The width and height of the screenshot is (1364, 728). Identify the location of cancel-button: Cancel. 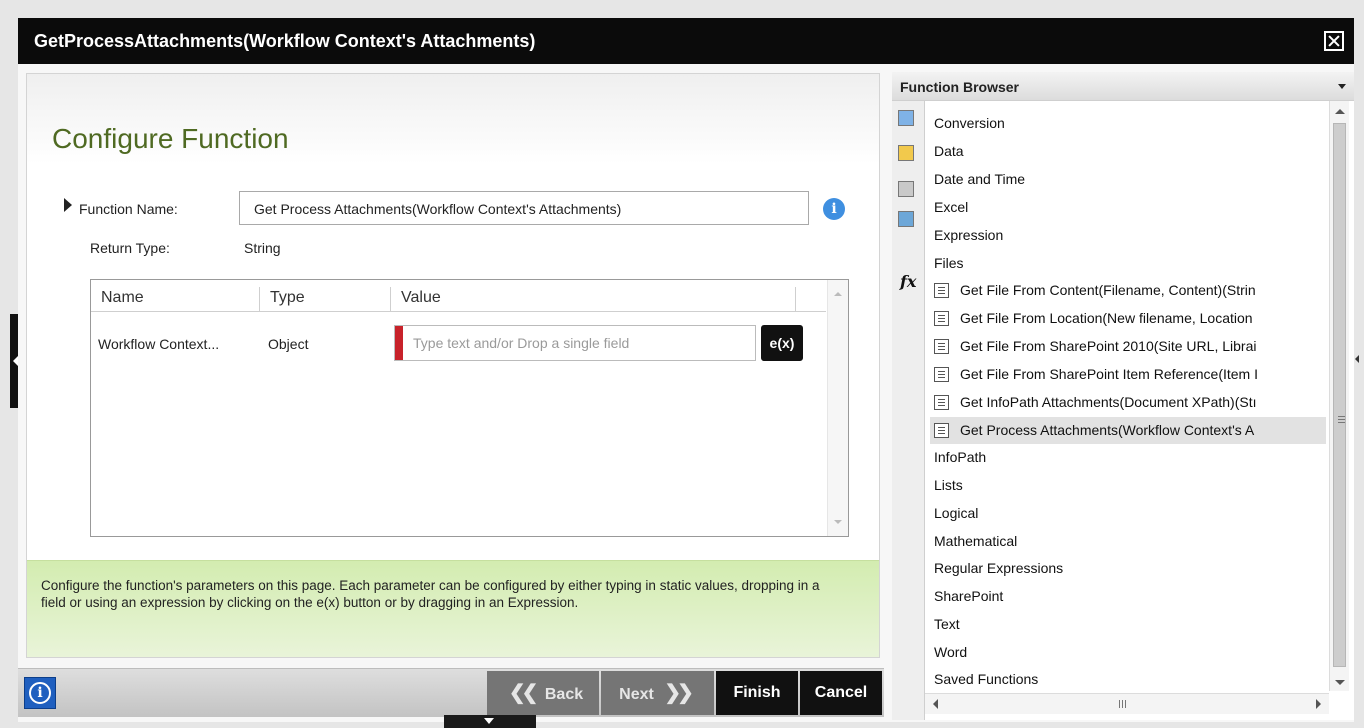
(841, 693).